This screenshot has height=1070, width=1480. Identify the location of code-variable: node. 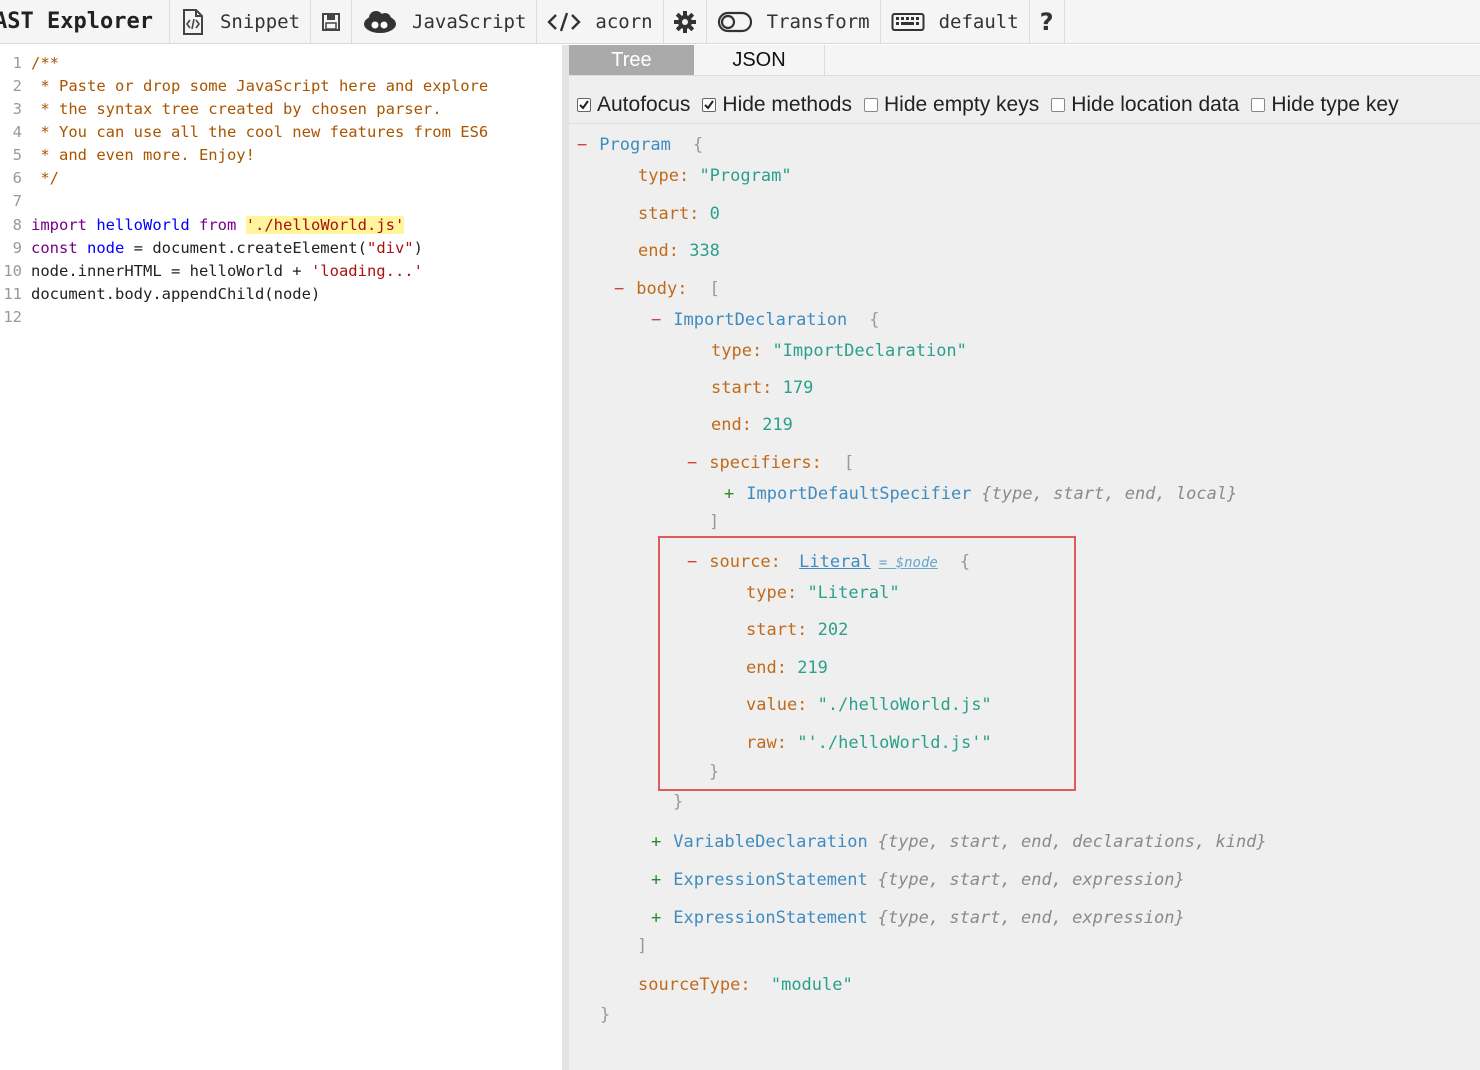
(106, 248).